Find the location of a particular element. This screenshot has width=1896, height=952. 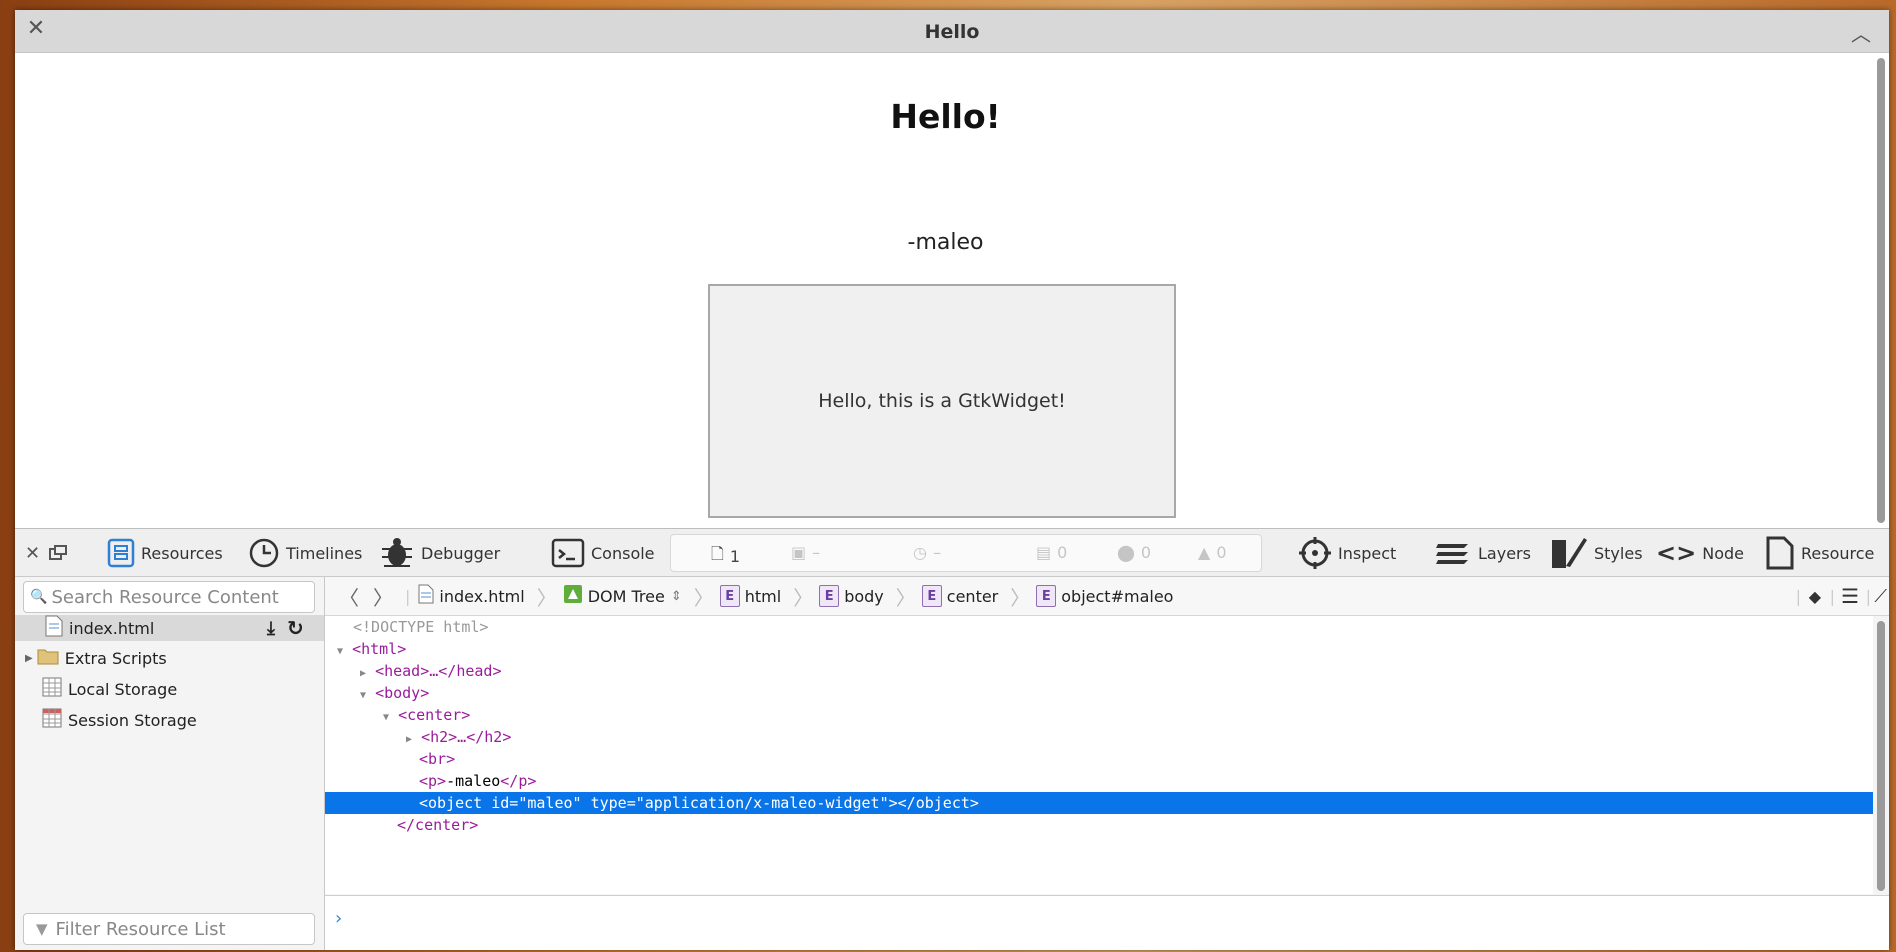

maximize-icon: ︿ is located at coordinates (1861, 32).